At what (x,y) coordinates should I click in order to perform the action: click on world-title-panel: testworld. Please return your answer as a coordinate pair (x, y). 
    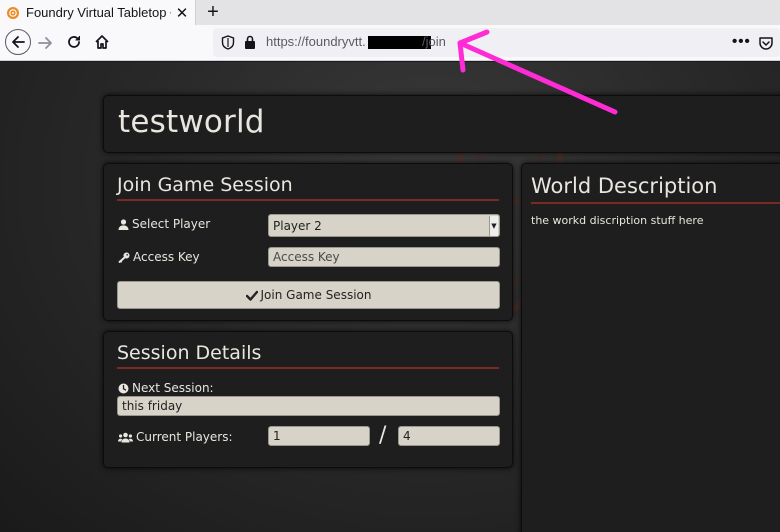
    Looking at the image, I should click on (441, 124).